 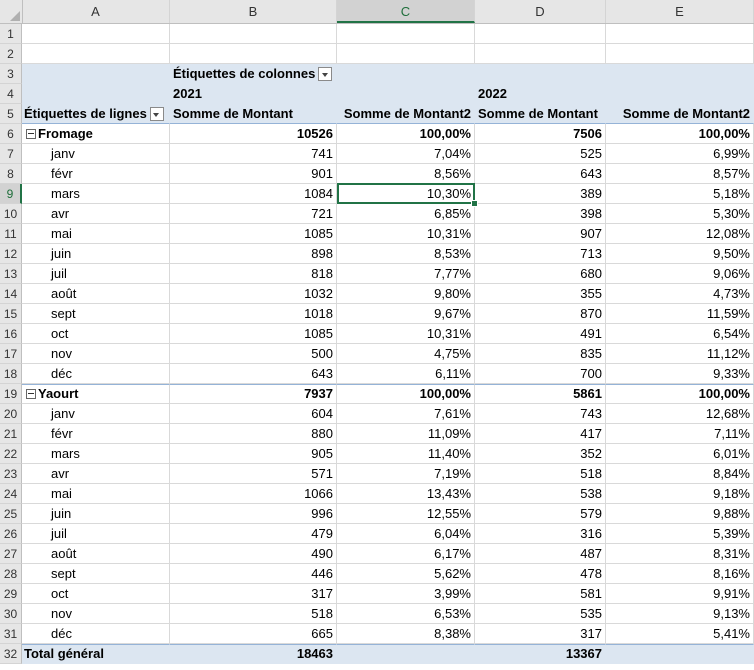 What do you see at coordinates (11, 554) in the screenshot?
I see `row-header-27: 27` at bounding box center [11, 554].